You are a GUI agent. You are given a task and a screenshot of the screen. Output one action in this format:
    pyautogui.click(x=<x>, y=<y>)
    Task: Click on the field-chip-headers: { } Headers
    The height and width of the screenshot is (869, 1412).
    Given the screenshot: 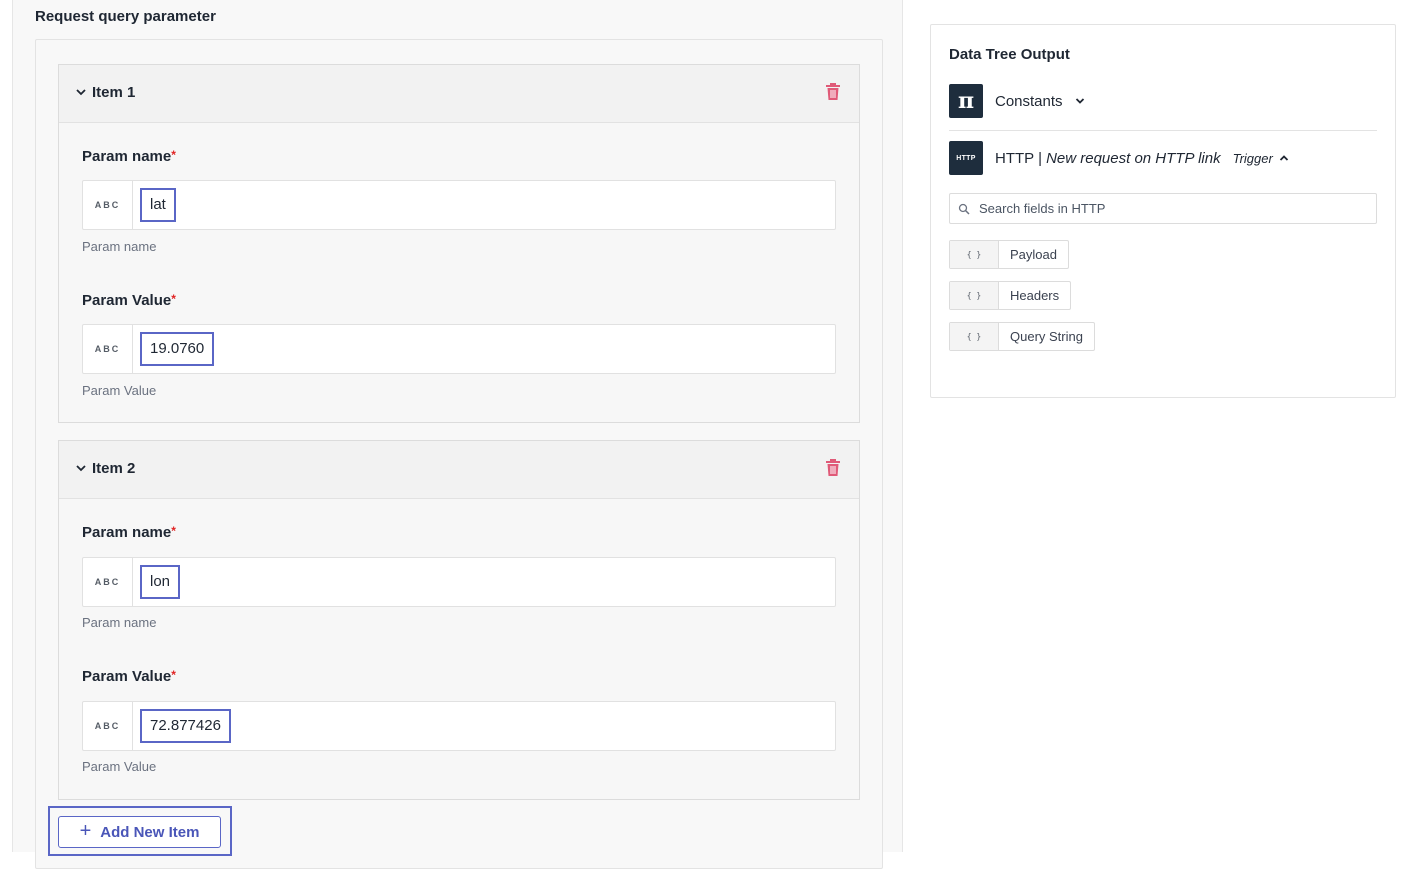 What is the action you would take?
    pyautogui.click(x=1010, y=295)
    